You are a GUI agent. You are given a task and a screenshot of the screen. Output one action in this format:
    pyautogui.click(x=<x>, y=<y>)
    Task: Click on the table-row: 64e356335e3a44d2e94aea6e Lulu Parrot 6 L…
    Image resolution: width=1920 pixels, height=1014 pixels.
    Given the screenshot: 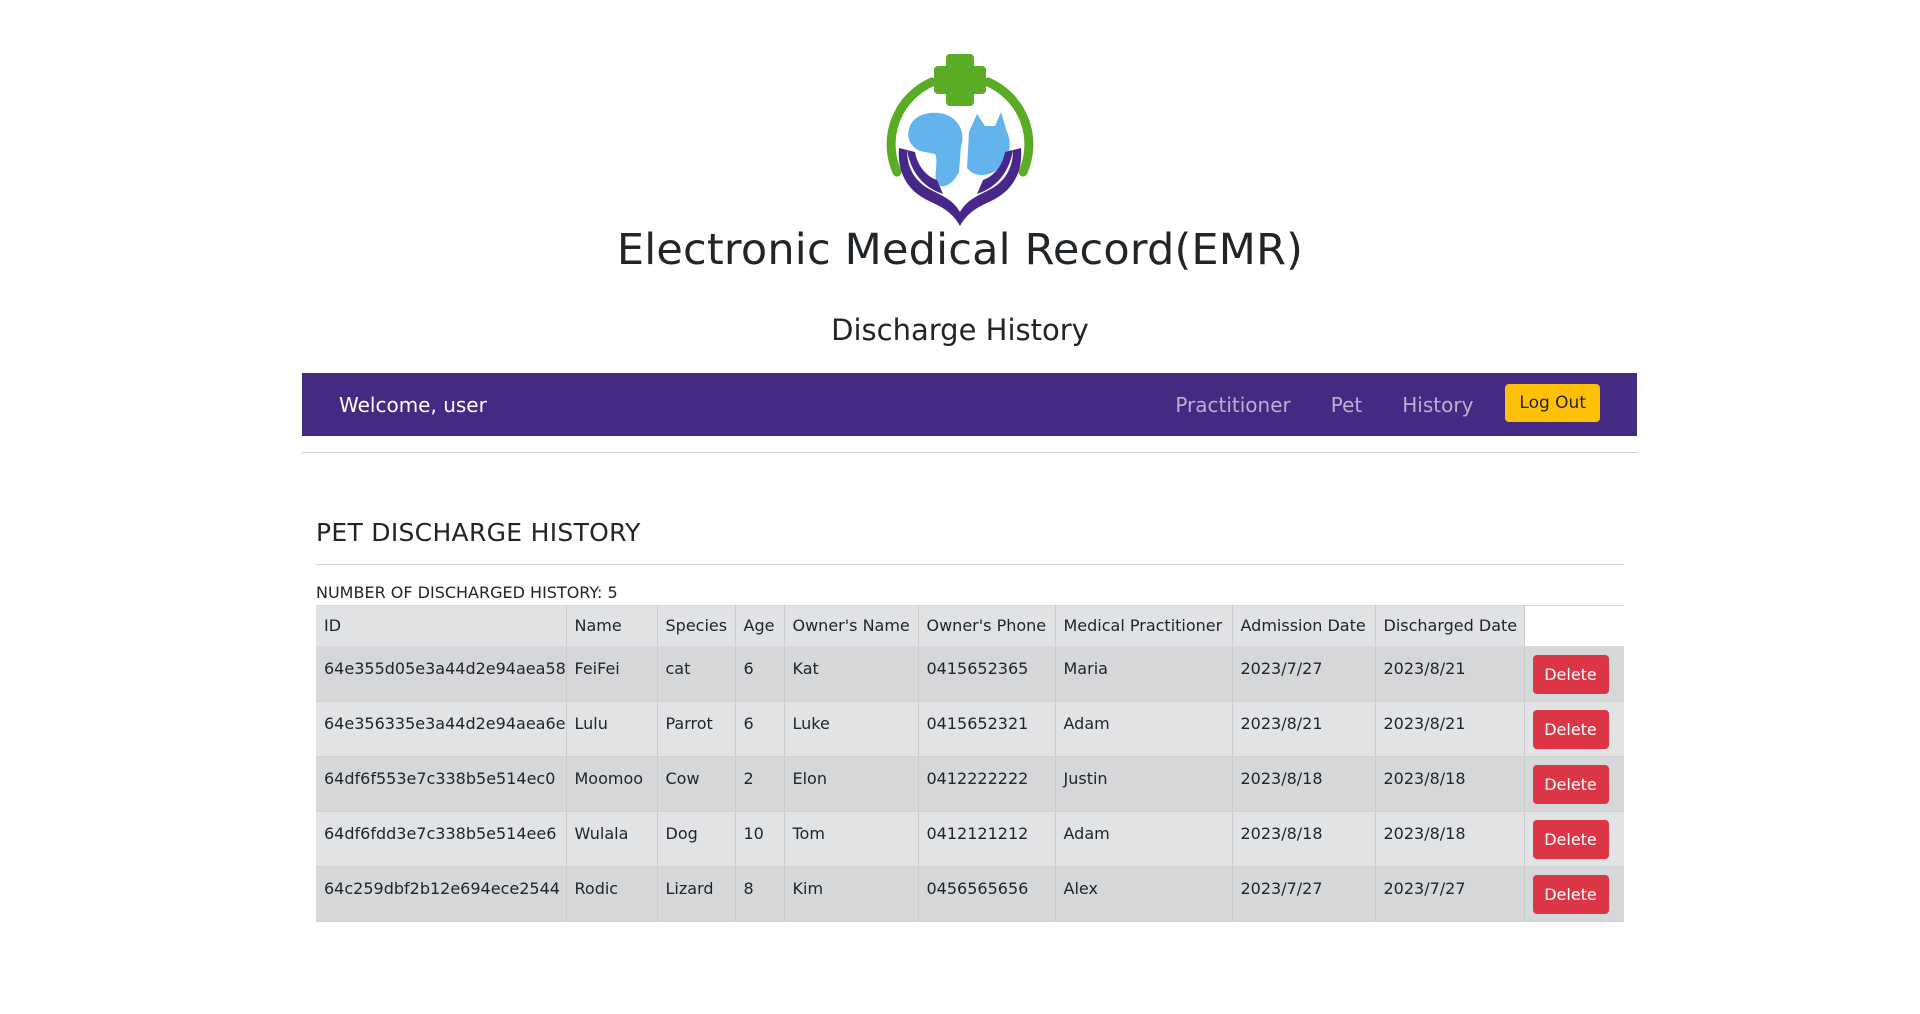 What is the action you would take?
    pyautogui.click(x=970, y=729)
    